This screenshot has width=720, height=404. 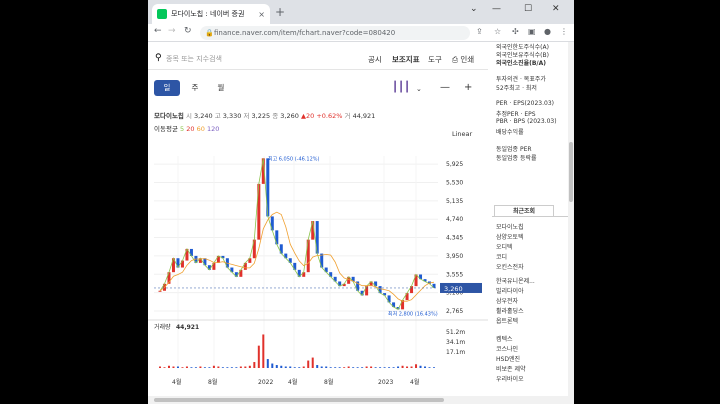 What do you see at coordinates (445, 87) in the screenshot?
I see `zoom-out-icon: —` at bounding box center [445, 87].